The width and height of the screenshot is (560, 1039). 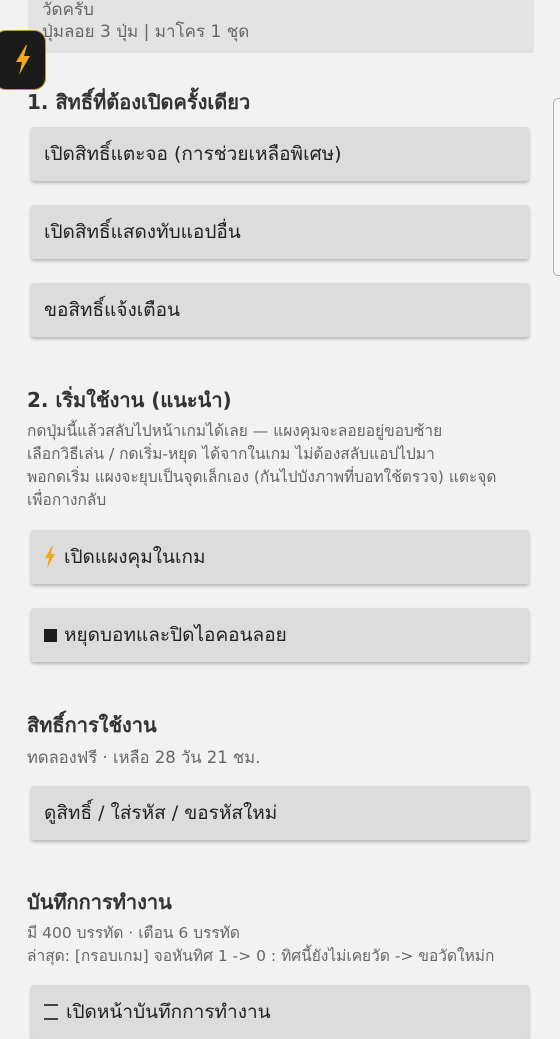 I want to click on document-icon, so click(x=51, y=1012).